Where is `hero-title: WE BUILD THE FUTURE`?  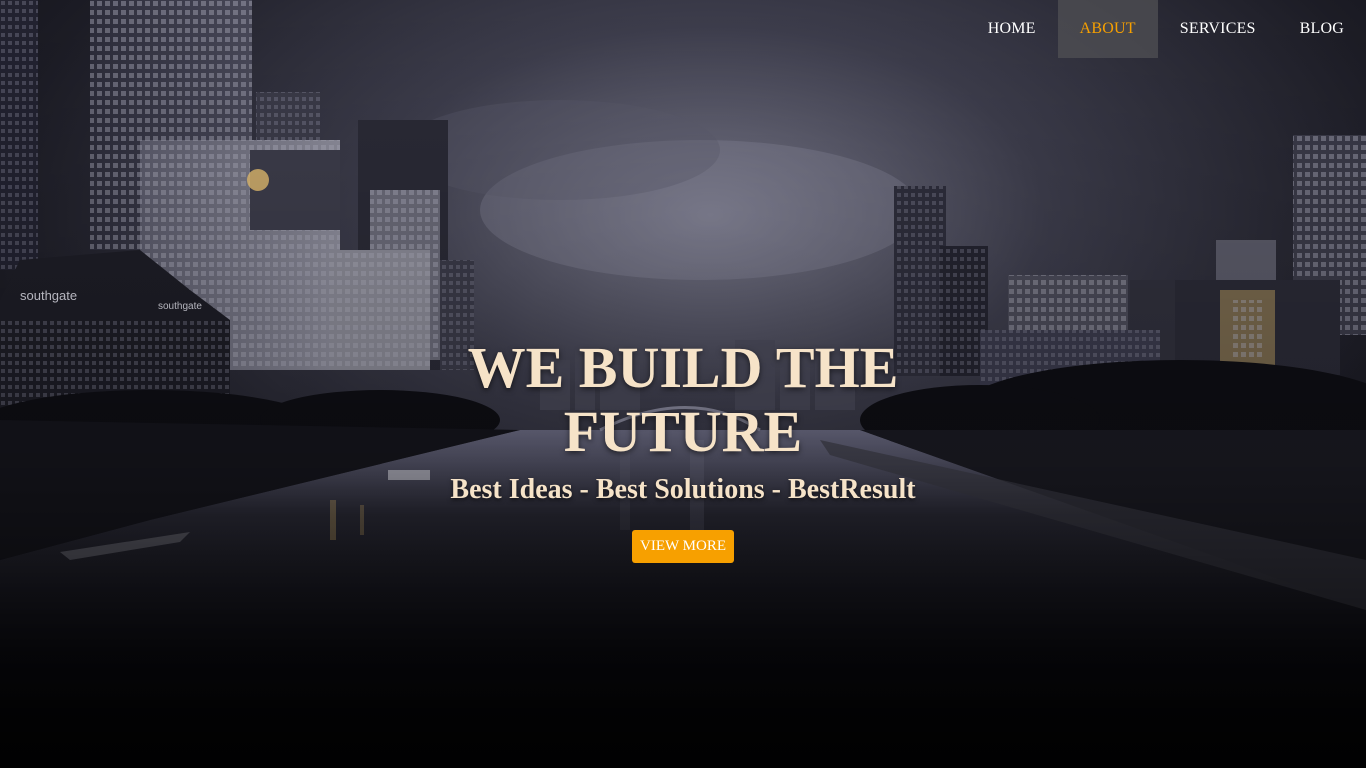 hero-title: WE BUILD THE FUTURE is located at coordinates (683, 399).